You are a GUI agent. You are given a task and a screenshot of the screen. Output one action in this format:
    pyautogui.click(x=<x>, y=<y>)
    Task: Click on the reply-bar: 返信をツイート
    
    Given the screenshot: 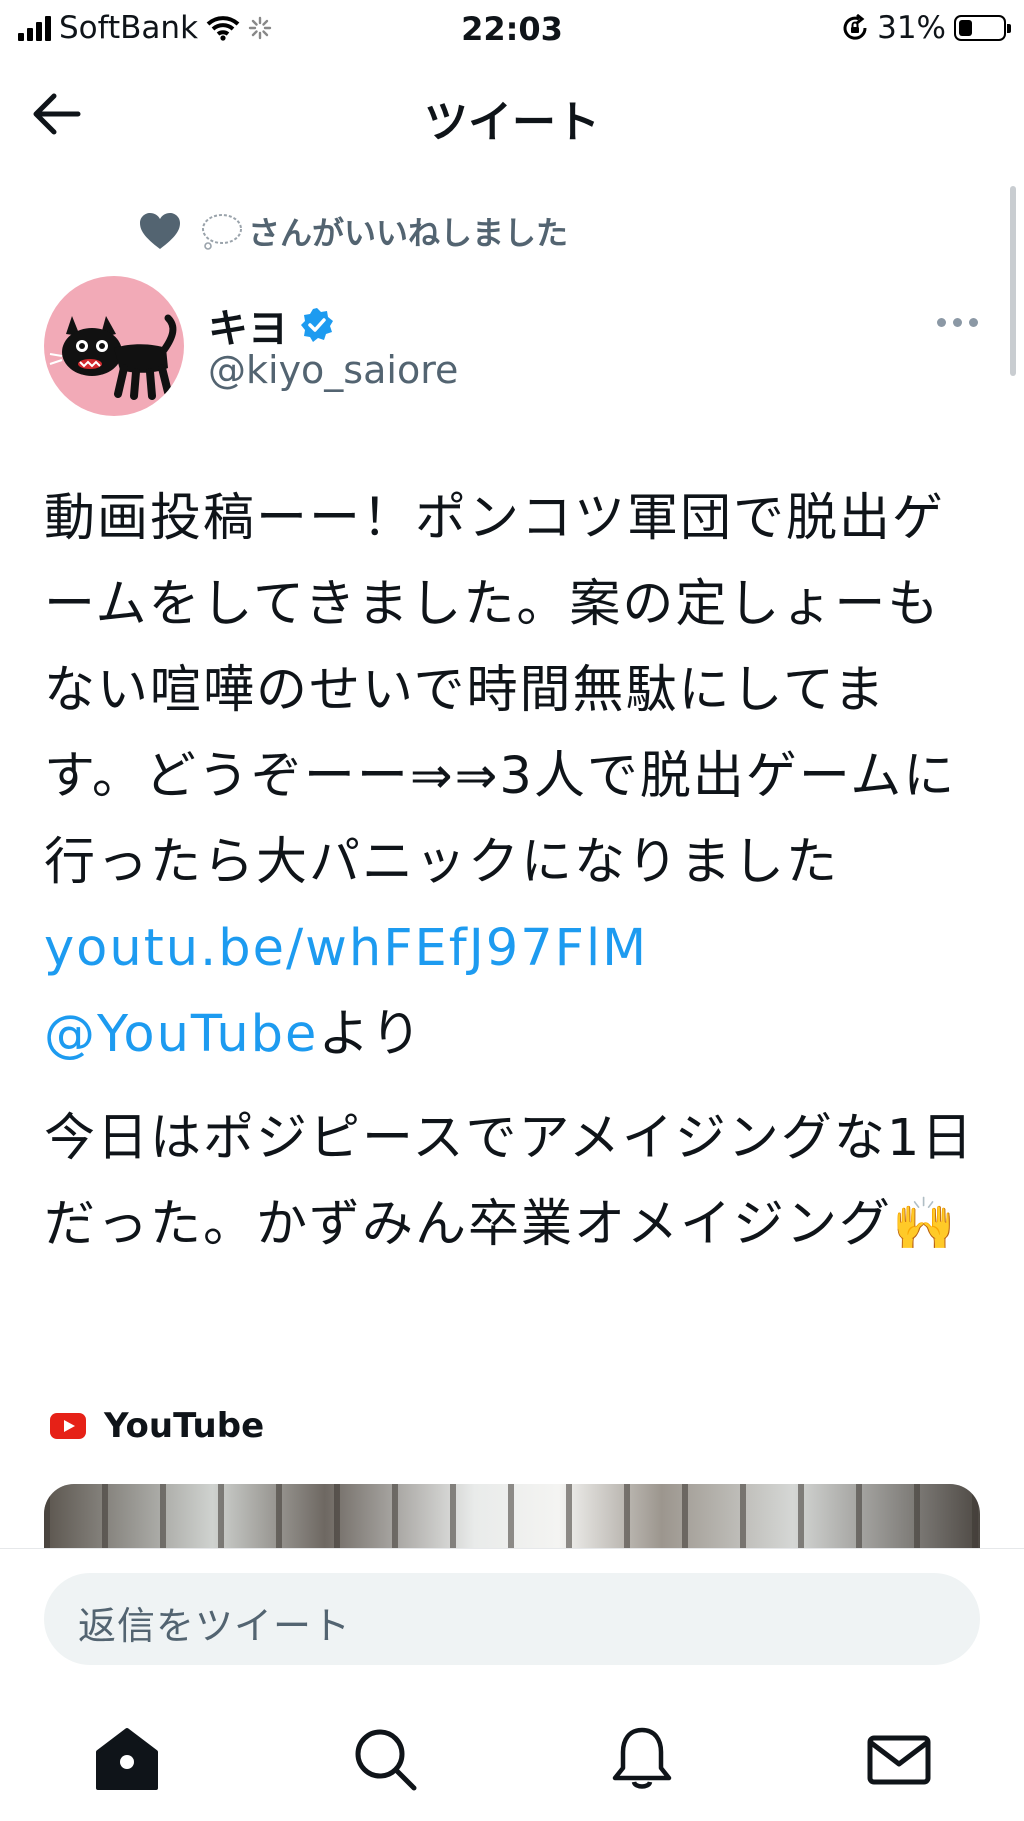 What is the action you would take?
    pyautogui.click(x=512, y=1608)
    